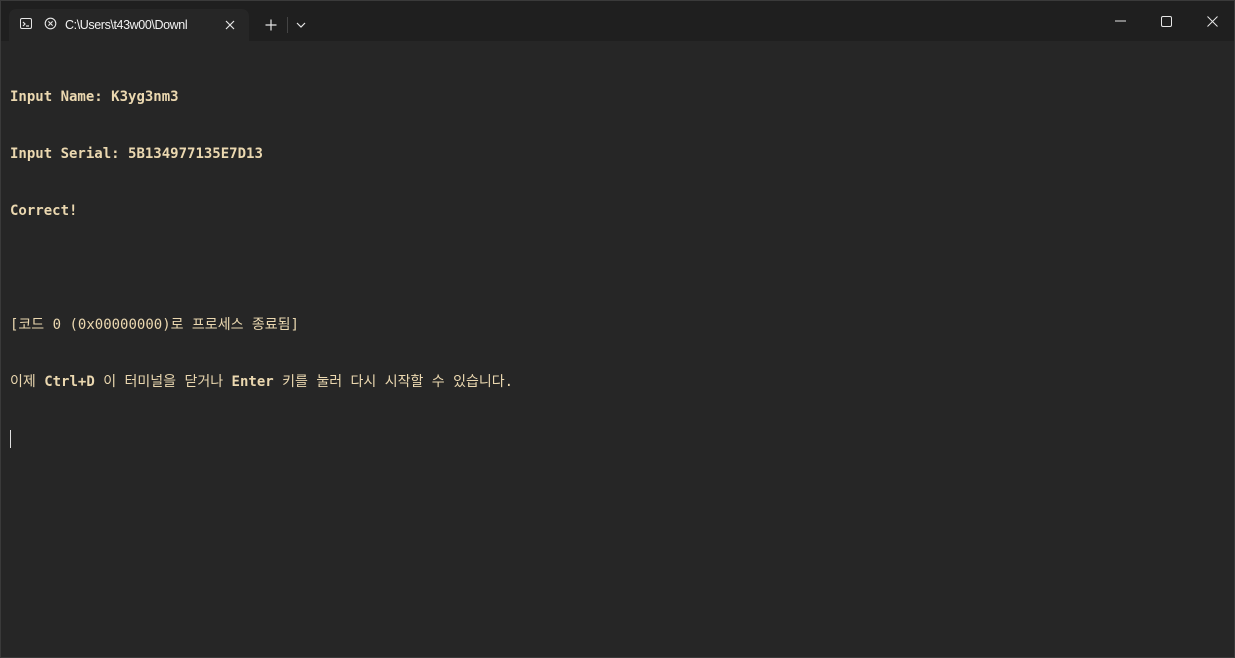 Image resolution: width=1235 pixels, height=658 pixels. Describe the element at coordinates (126, 25) in the screenshot. I see `tab-title: C:\Users\t43w00\Downl` at that location.